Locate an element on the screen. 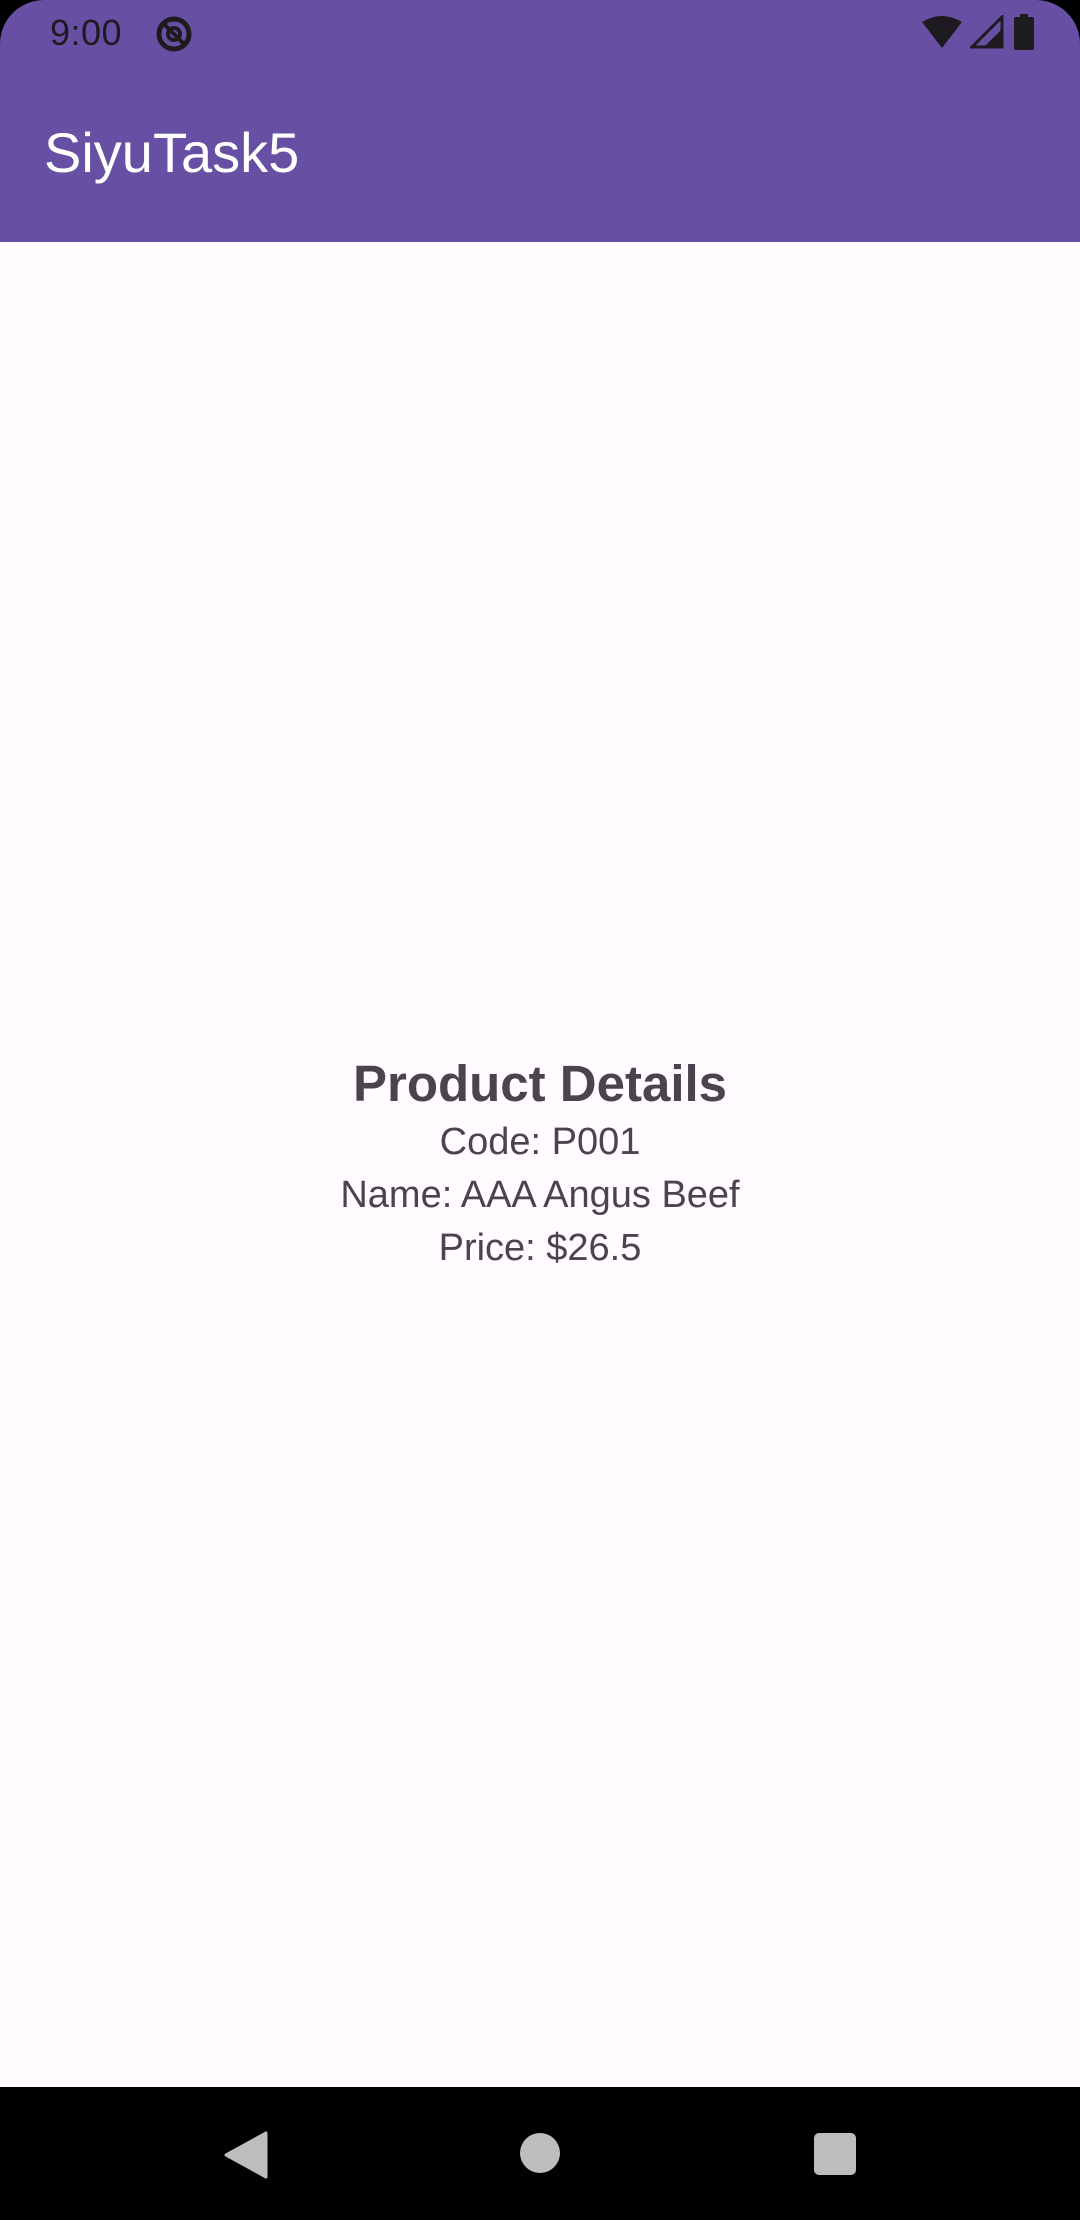 The width and height of the screenshot is (1080, 2220). recents-icon is located at coordinates (835, 2154).